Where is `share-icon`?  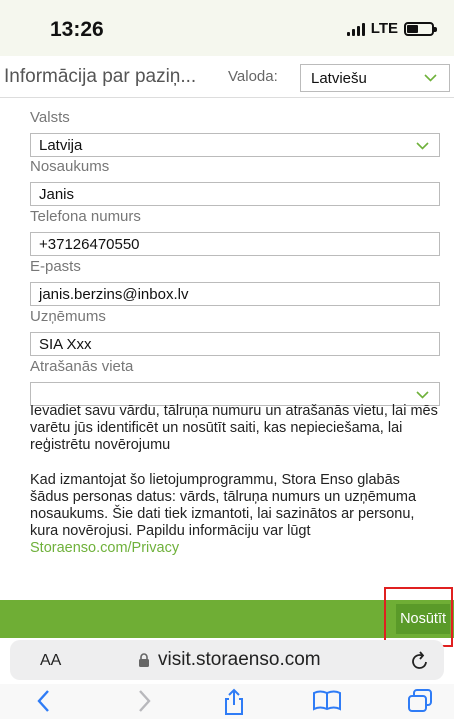
share-icon is located at coordinates (234, 702).